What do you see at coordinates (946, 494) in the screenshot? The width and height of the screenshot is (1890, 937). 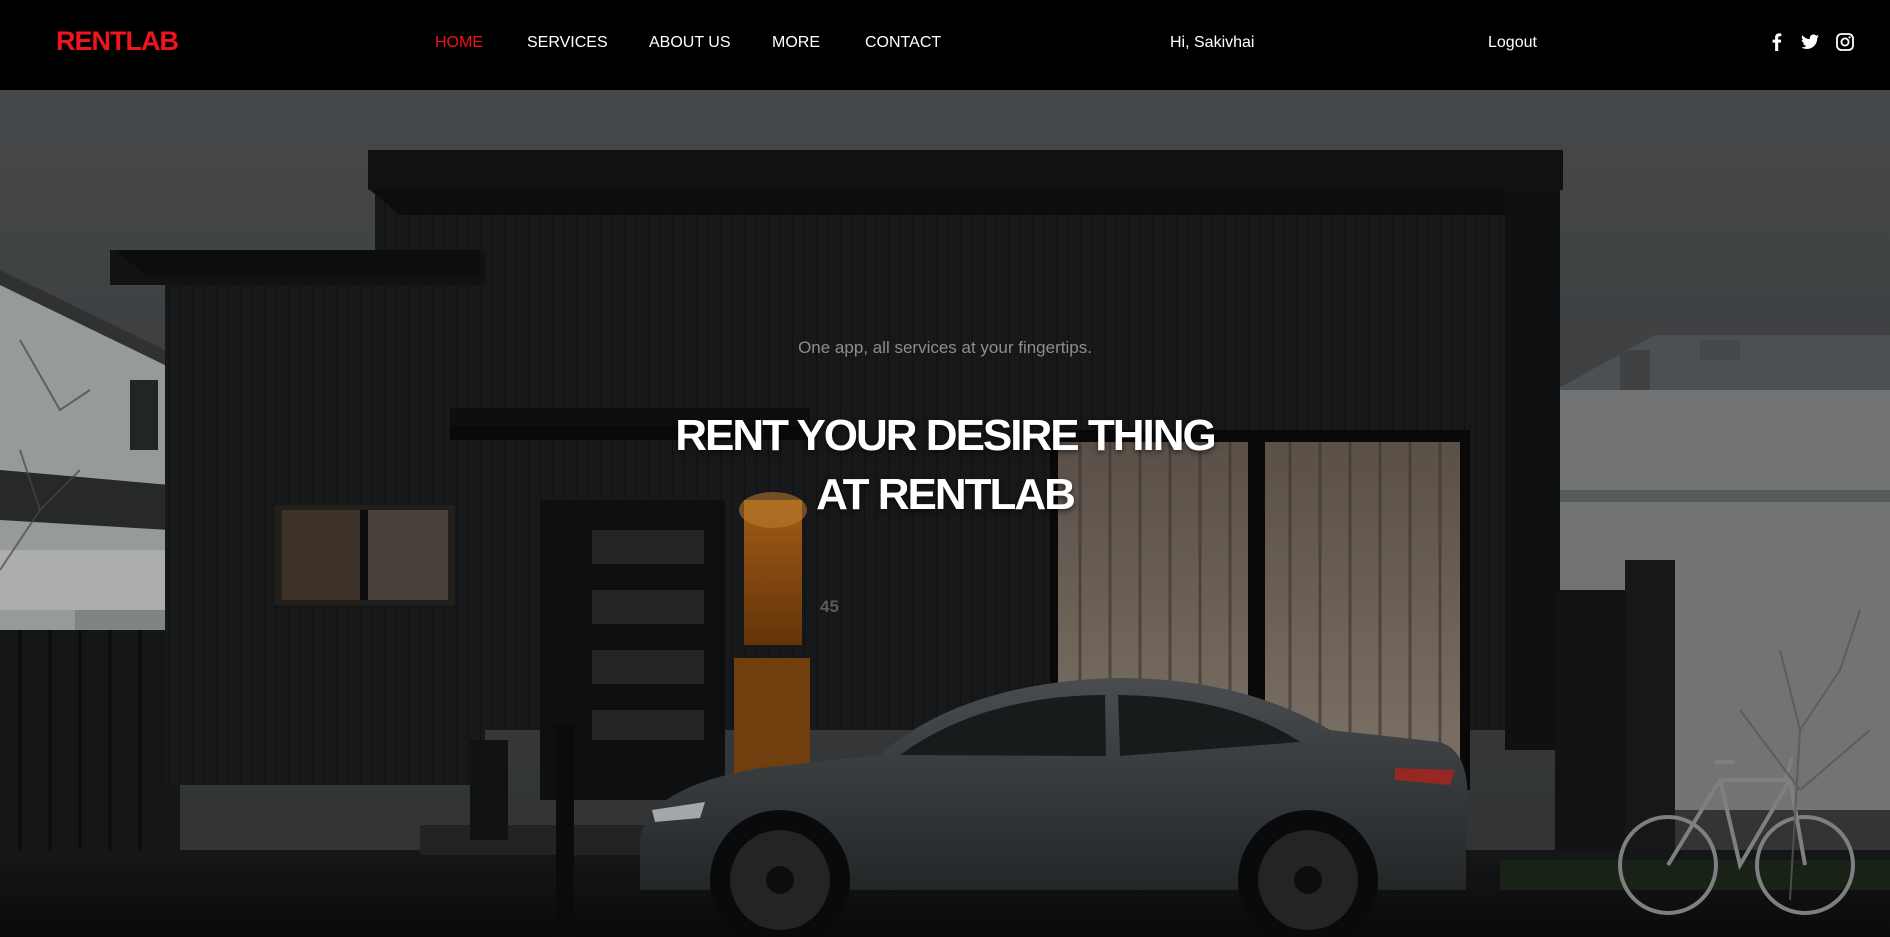 I see `hero-headline-line2: AT RENTLAB` at bounding box center [946, 494].